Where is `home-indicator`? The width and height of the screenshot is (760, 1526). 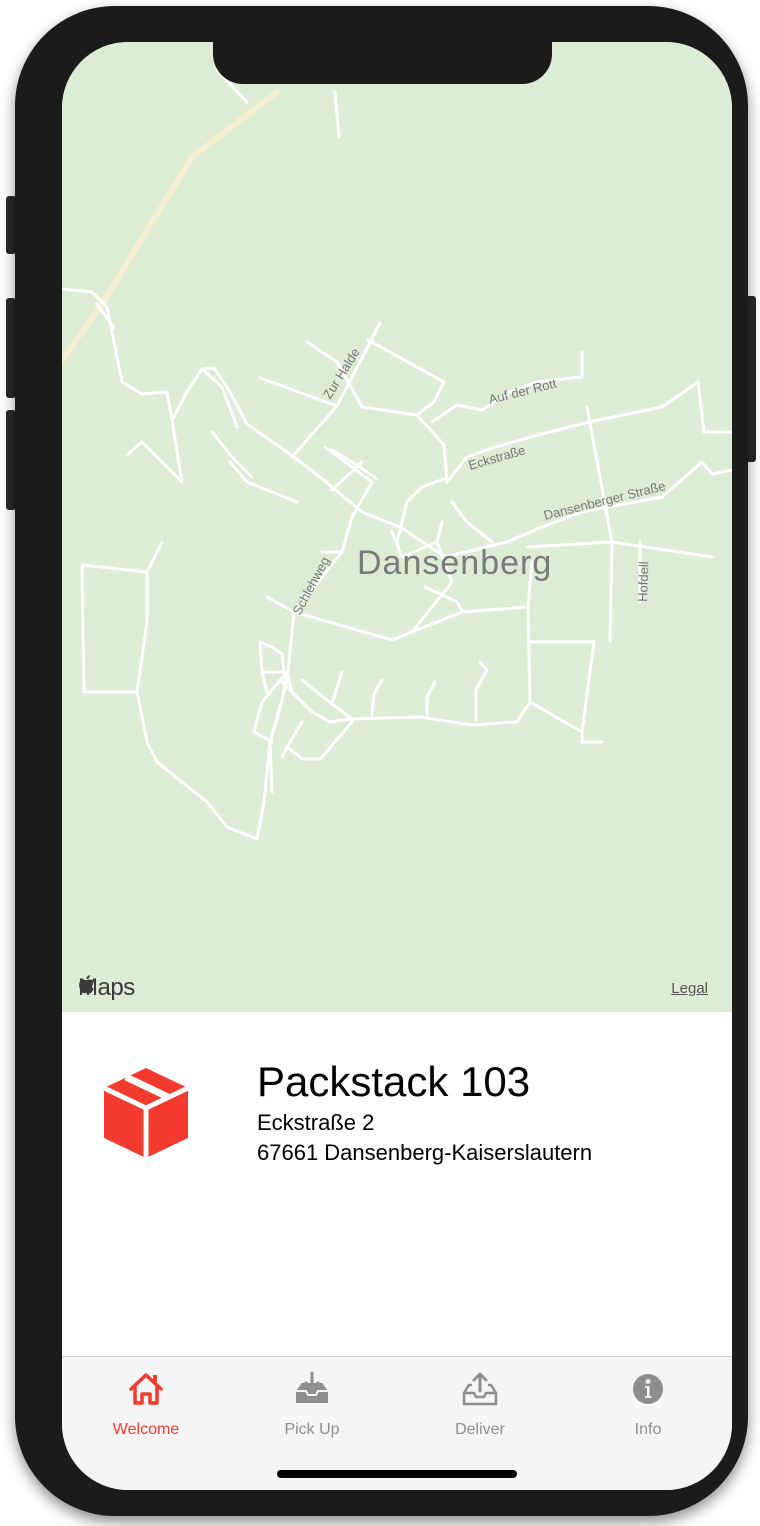
home-indicator is located at coordinates (397, 1474).